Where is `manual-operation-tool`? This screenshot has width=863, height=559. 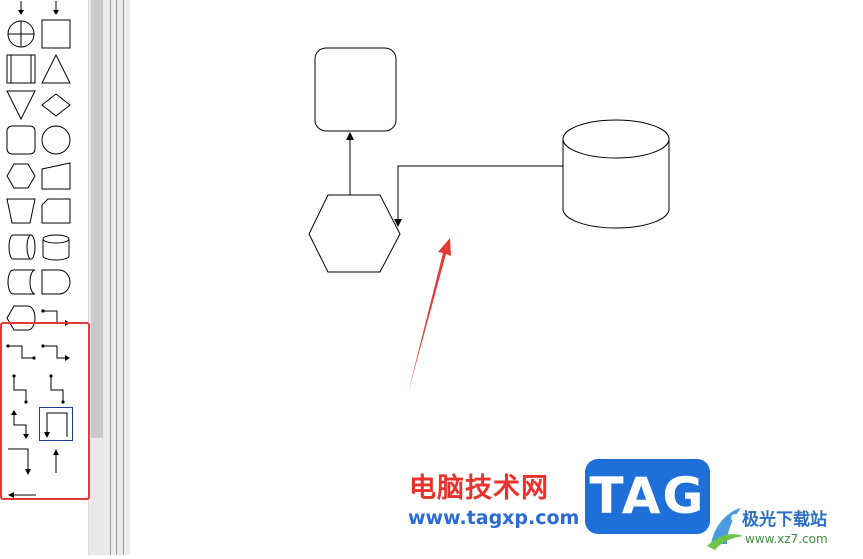
manual-operation-tool is located at coordinates (21, 211).